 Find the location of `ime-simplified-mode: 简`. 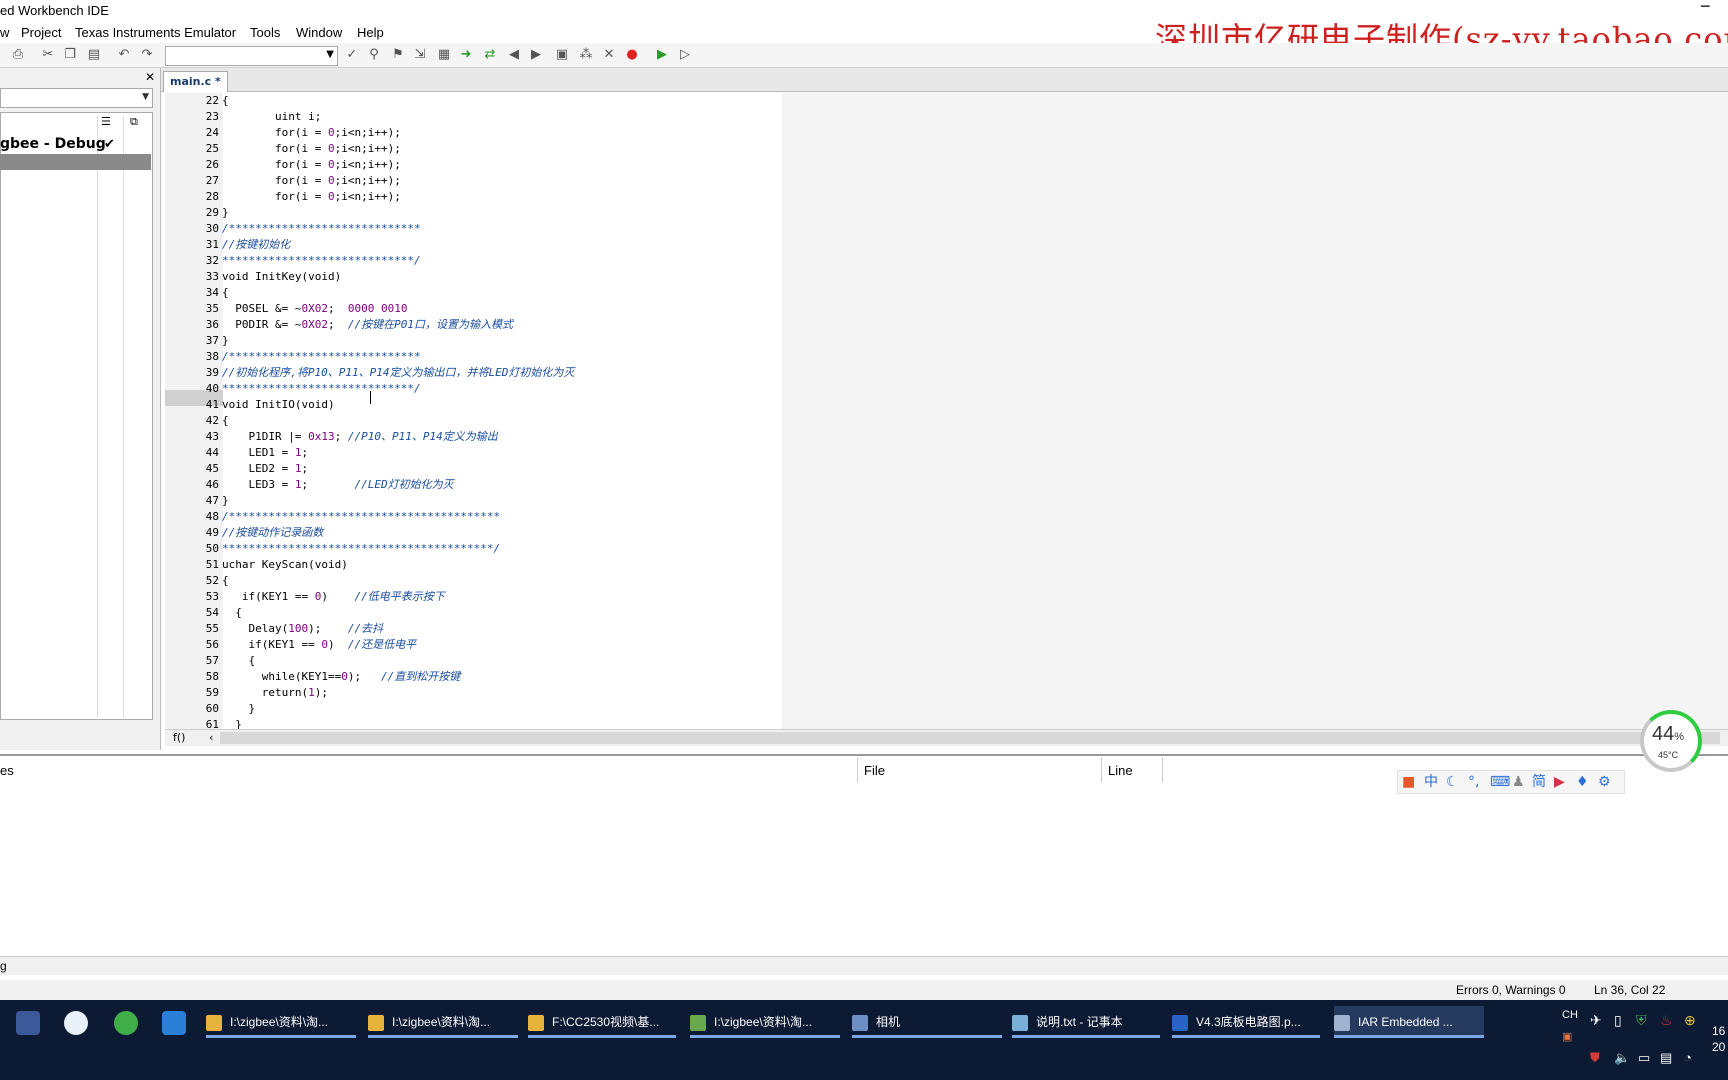

ime-simplified-mode: 简 is located at coordinates (1539, 782).